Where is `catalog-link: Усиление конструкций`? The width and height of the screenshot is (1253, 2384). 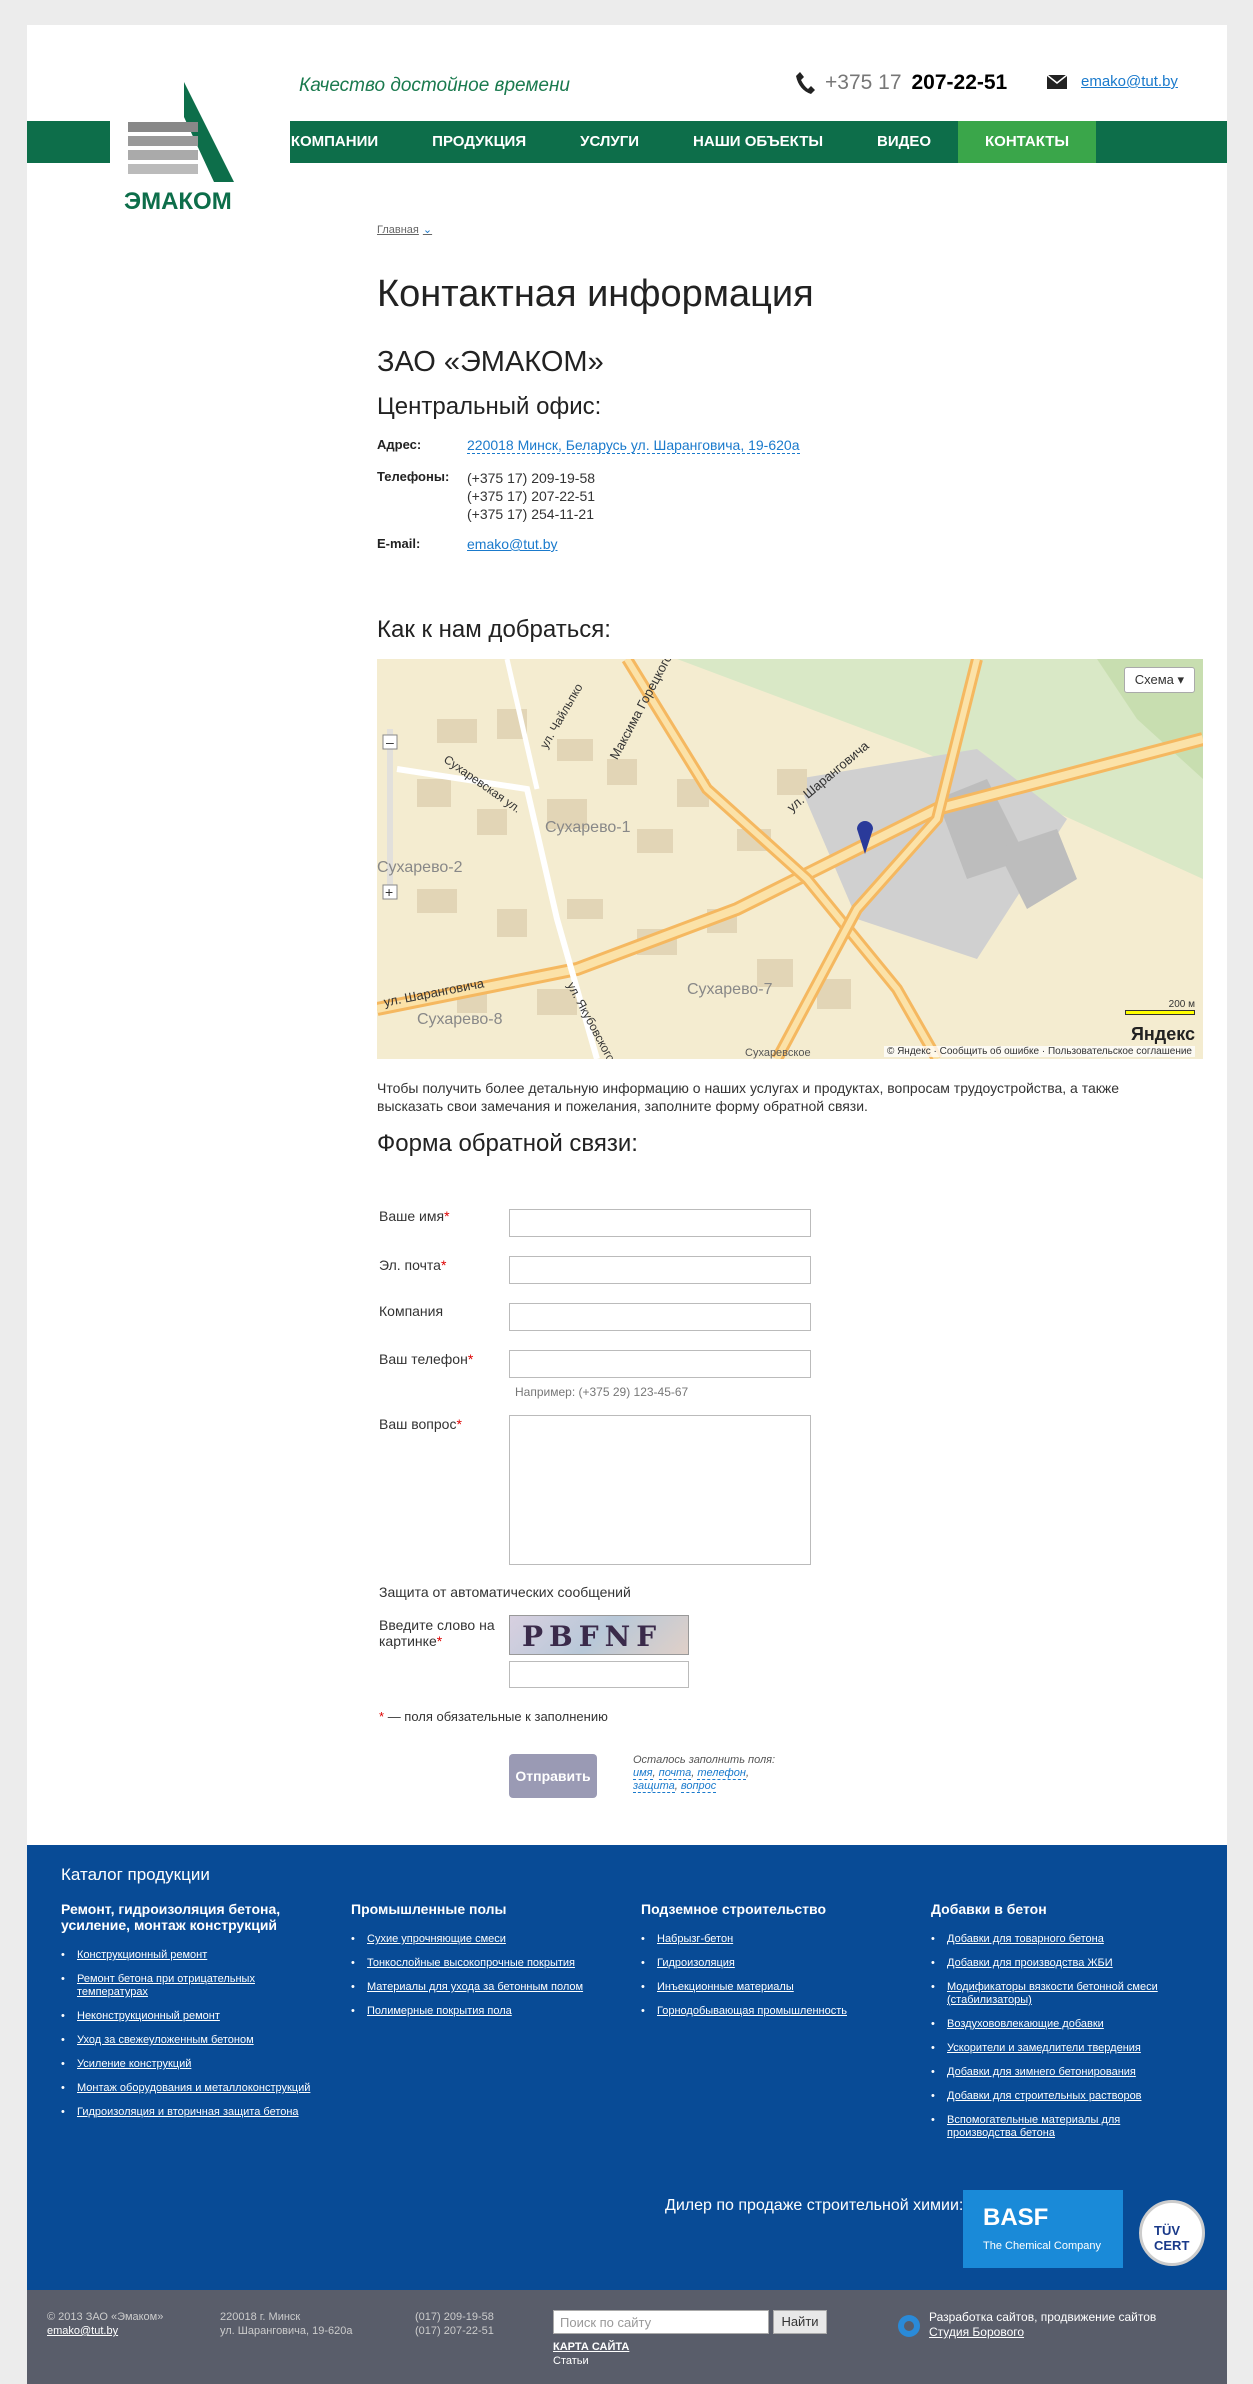 catalog-link: Усиление конструкций is located at coordinates (191, 2064).